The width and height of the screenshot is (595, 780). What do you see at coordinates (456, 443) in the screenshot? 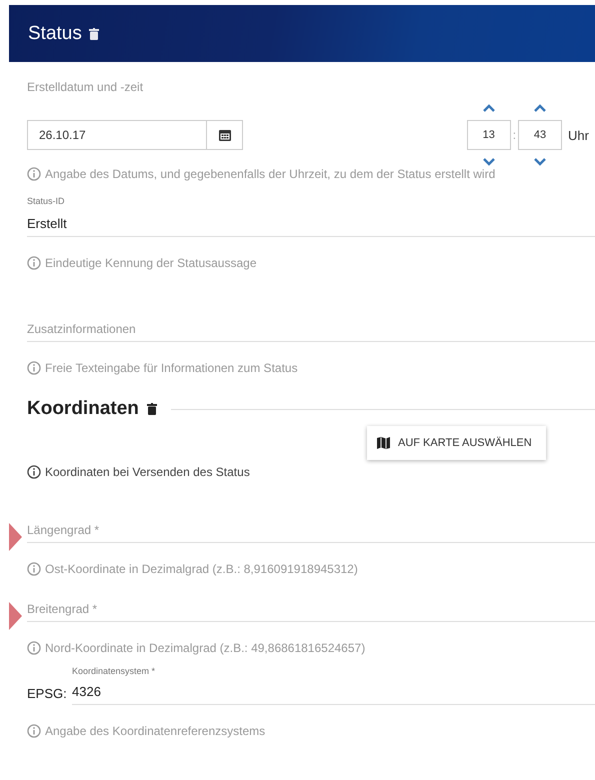
I see `map-button: AUF KARTE AUSWÄHLEN` at bounding box center [456, 443].